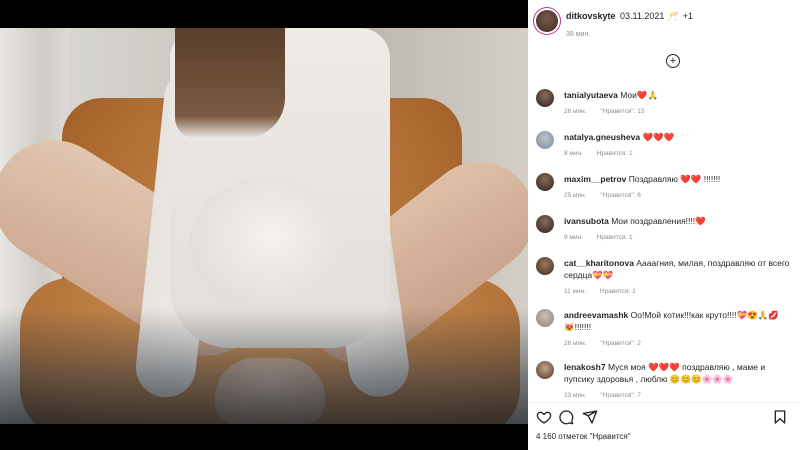  Describe the element at coordinates (674, 179) in the screenshot. I see `comment-text: Поздравляю ❤️❤️ !!!!!!!` at that location.